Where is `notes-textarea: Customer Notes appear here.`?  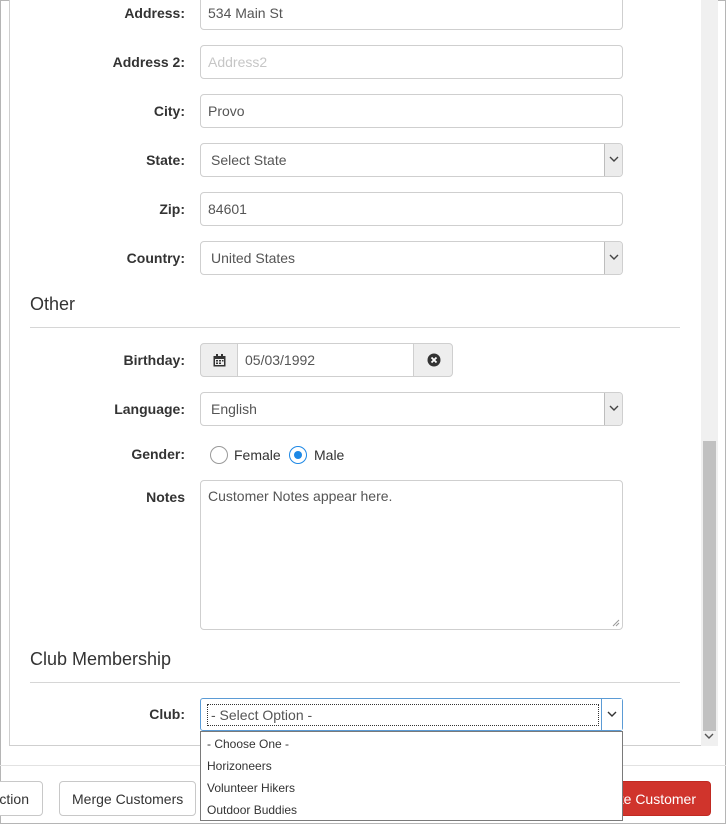
notes-textarea: Customer Notes appear here. is located at coordinates (411, 555).